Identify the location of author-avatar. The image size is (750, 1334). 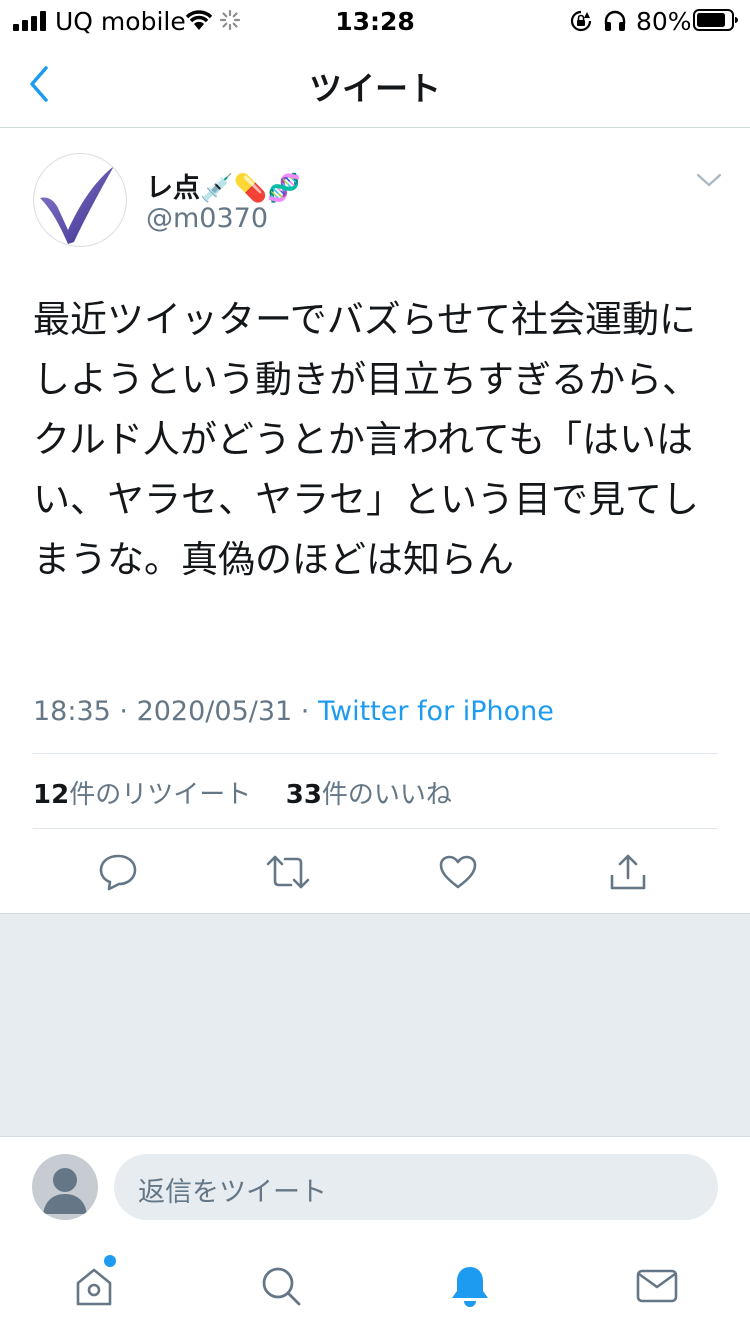
(80, 200).